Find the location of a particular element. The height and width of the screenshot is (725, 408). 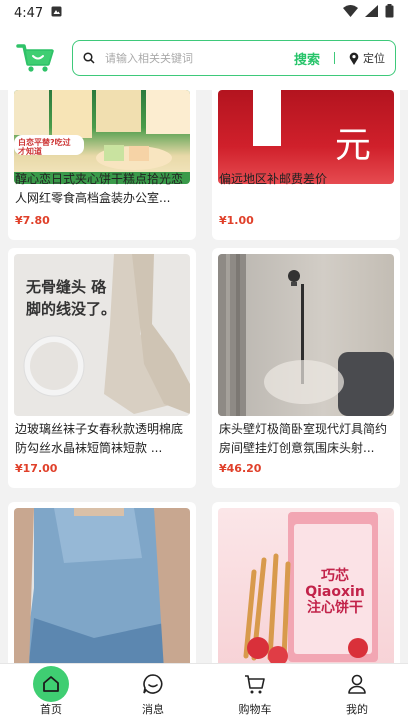

search-bar: 搜索 定位 is located at coordinates (234, 58).